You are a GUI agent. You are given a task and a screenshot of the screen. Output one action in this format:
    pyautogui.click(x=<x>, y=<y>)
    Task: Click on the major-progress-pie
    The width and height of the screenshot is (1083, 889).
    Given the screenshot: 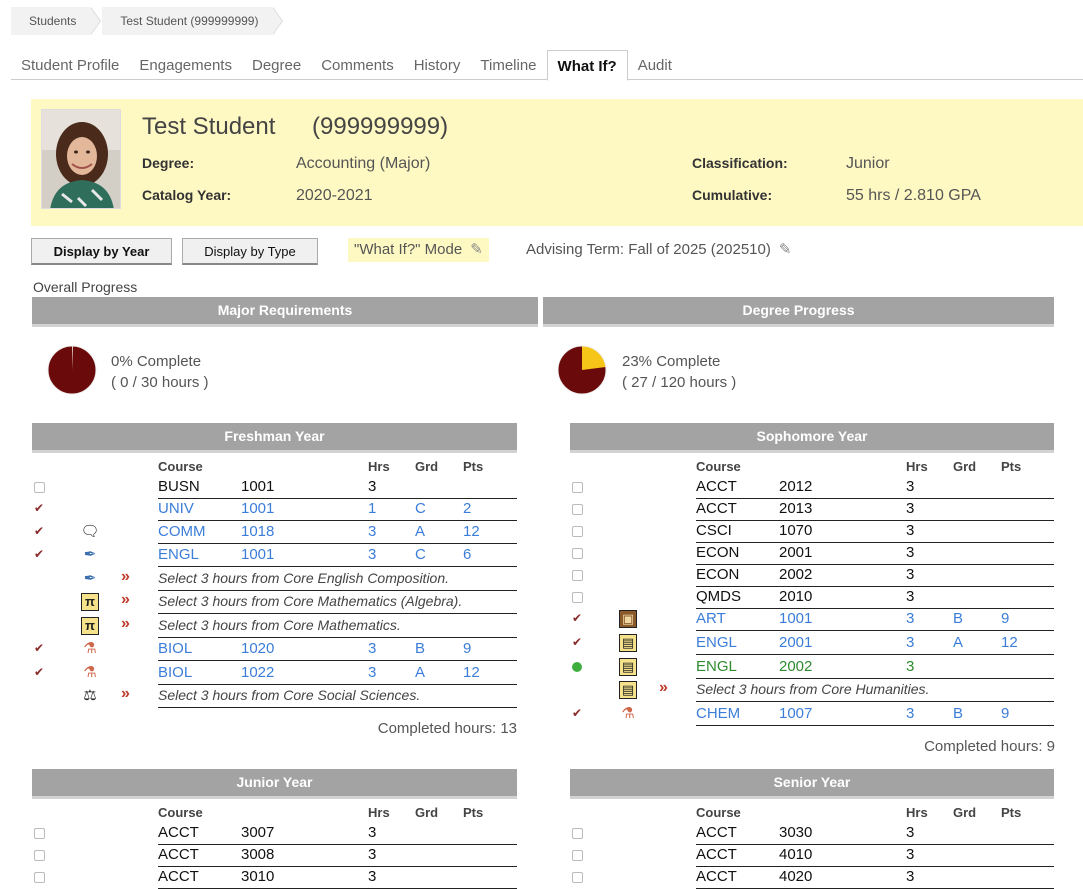 What is the action you would take?
    pyautogui.click(x=72, y=370)
    